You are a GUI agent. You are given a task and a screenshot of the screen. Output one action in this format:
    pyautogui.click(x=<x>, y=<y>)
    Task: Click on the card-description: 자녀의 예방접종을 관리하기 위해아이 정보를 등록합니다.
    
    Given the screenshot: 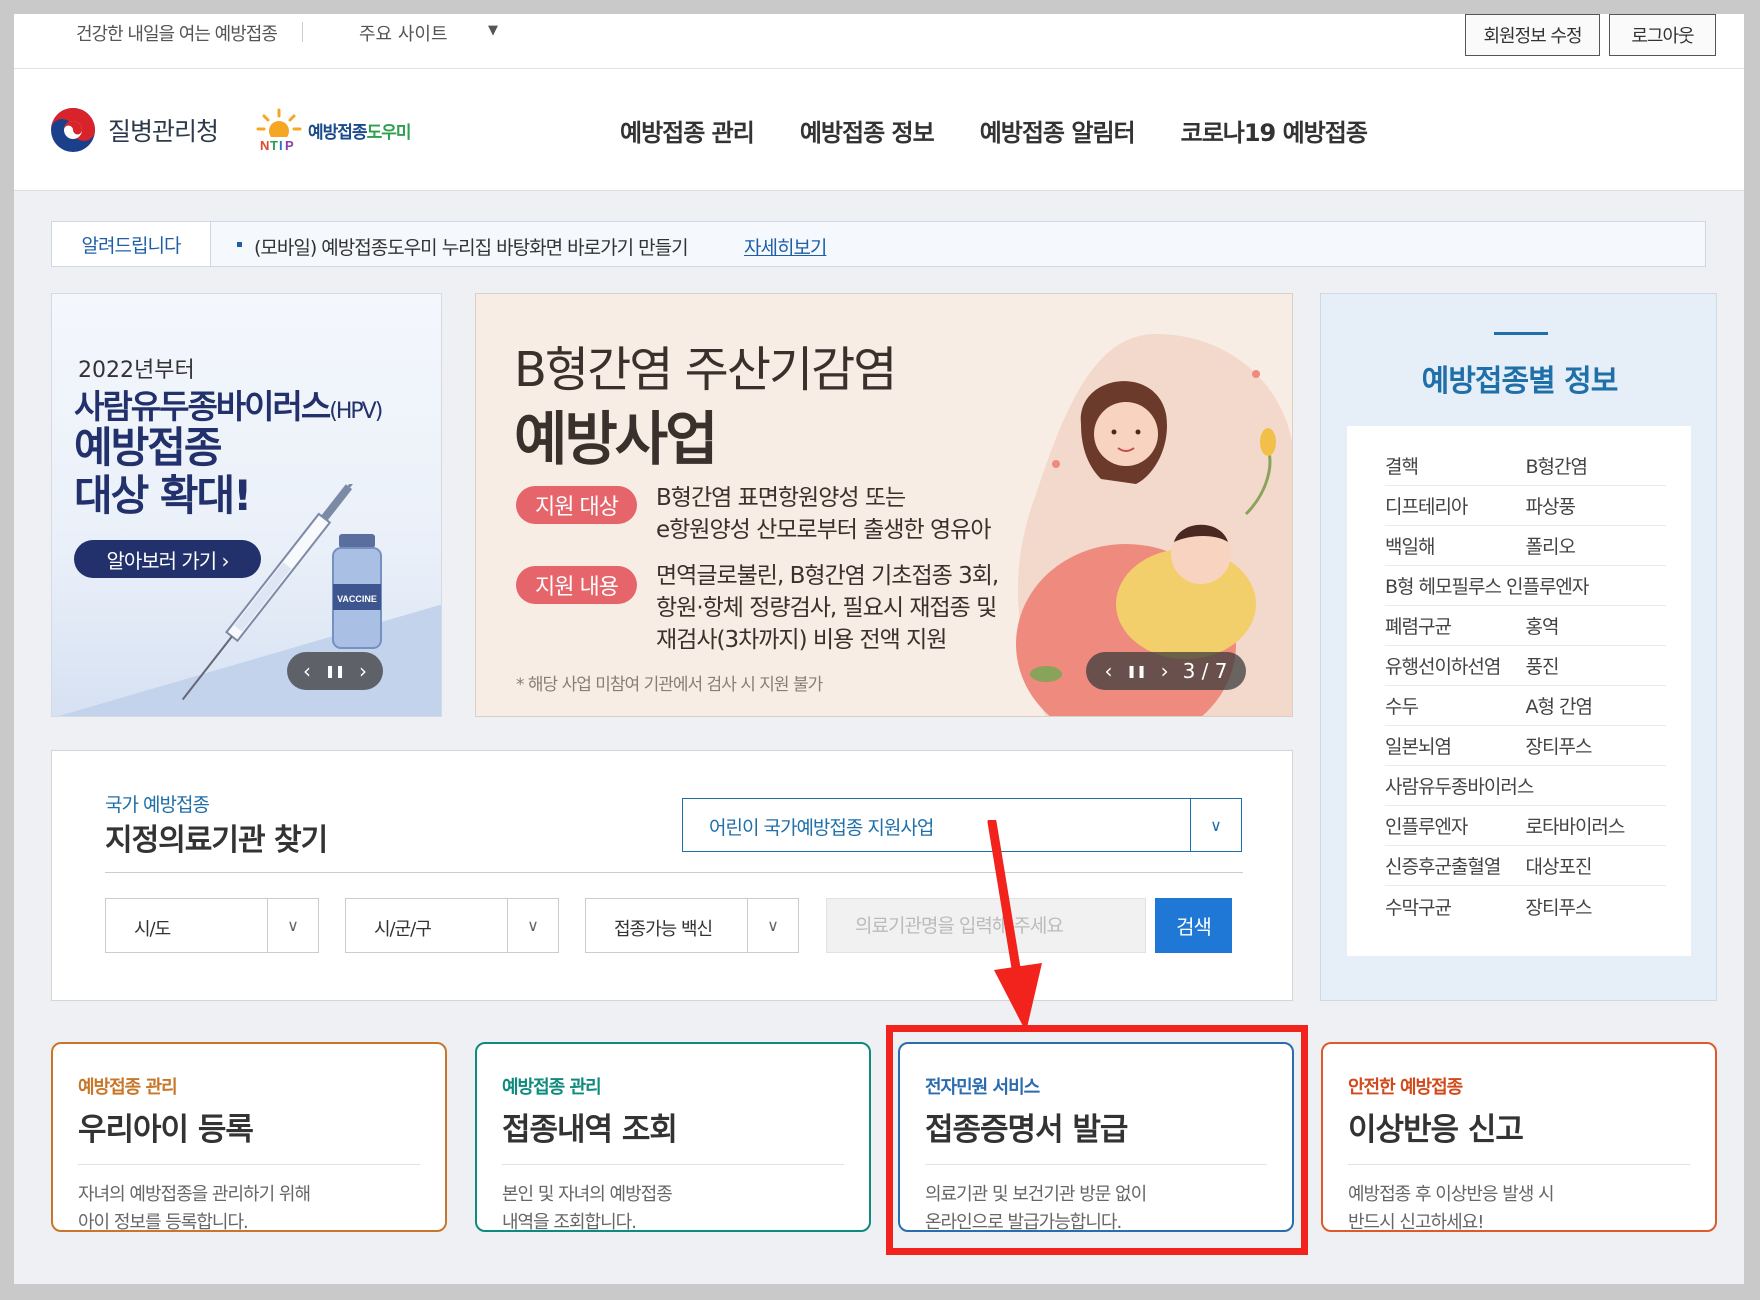 What is the action you would take?
    pyautogui.click(x=194, y=1209)
    